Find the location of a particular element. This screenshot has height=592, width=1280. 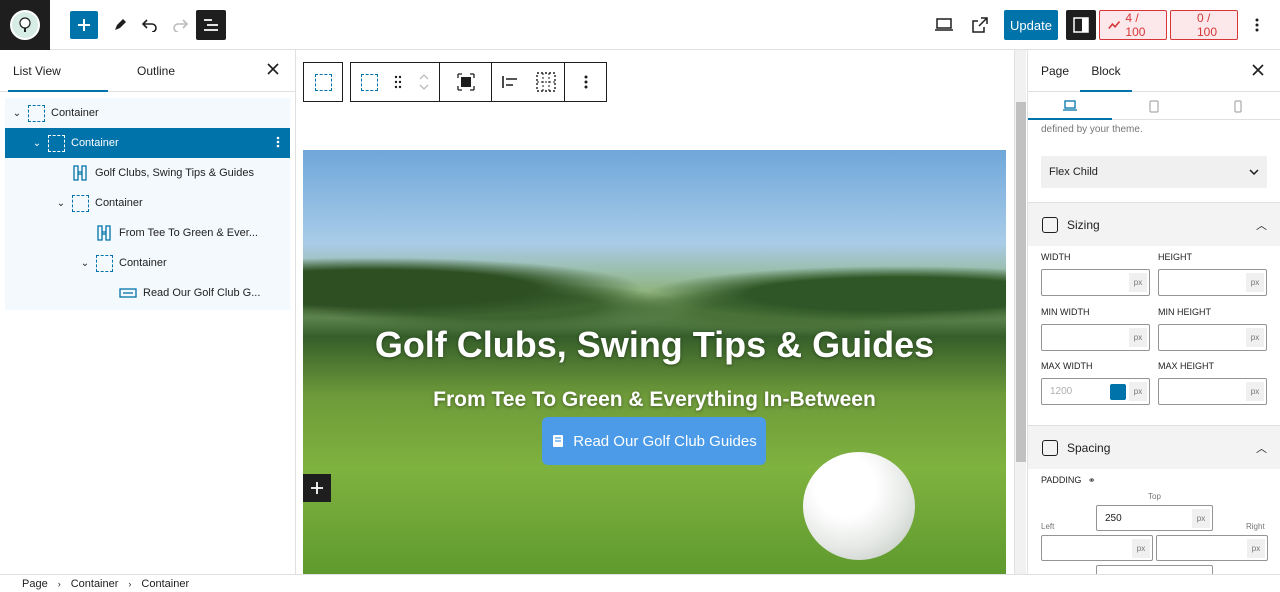

mobile-icon is located at coordinates (1238, 106).